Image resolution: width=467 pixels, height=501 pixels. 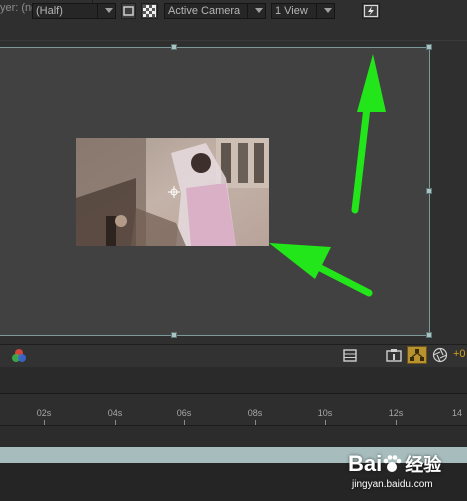 I want to click on grid-guides-icon, so click(x=350, y=355).